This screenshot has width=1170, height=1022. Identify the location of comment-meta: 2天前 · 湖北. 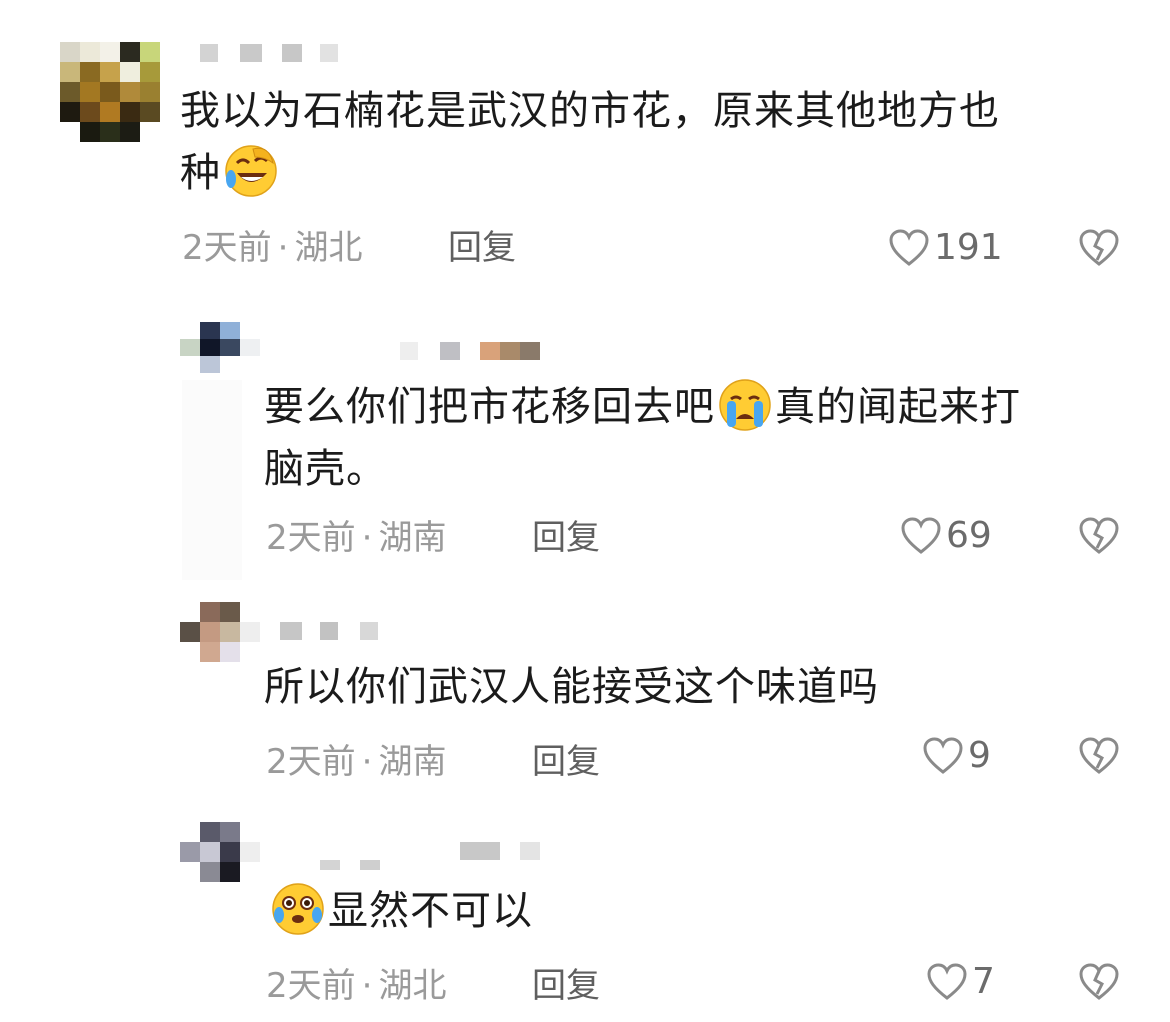
(356, 986).